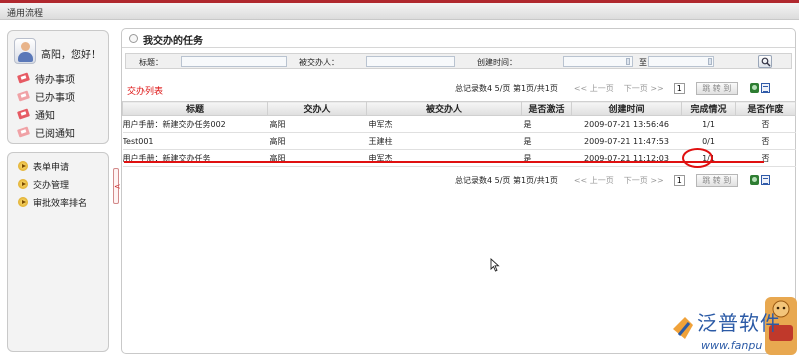  What do you see at coordinates (58, 252) in the screenshot?
I see `menu-panel: 表单申请 交办管理 审批效率排名` at bounding box center [58, 252].